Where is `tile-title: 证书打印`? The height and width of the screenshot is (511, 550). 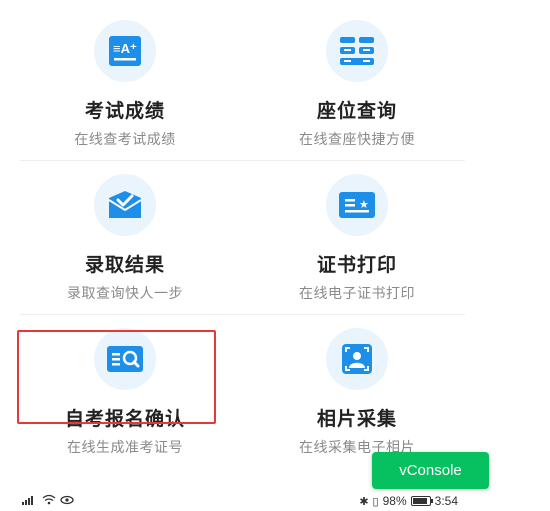
tile-title: 证书打印 is located at coordinates (356, 265).